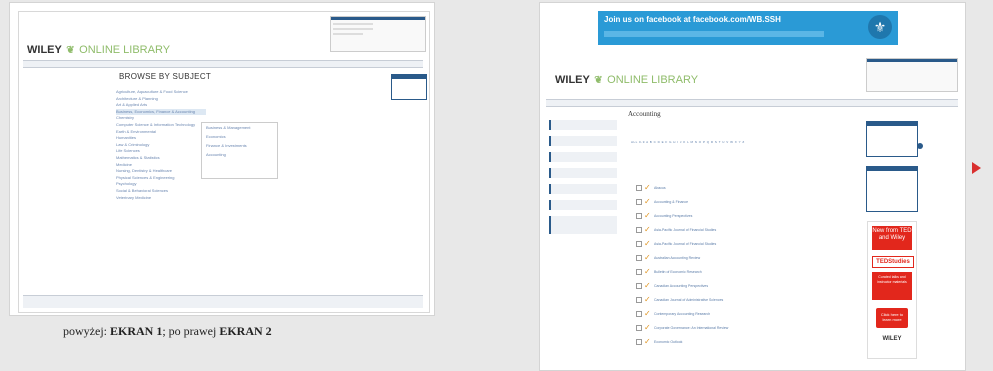 The width and height of the screenshot is (993, 371). I want to click on submenu-item: Accounting, so click(239, 154).